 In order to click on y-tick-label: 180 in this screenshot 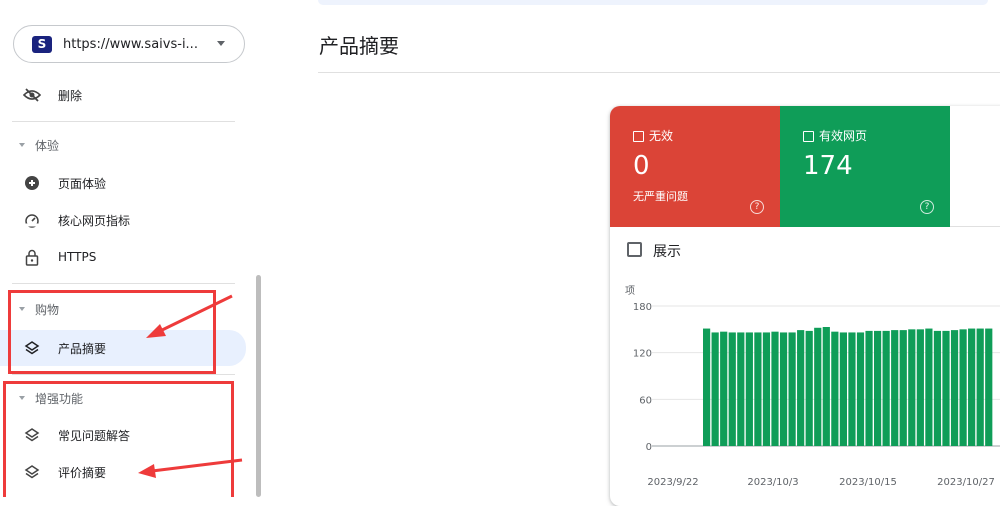, I will do `click(642, 307)`.